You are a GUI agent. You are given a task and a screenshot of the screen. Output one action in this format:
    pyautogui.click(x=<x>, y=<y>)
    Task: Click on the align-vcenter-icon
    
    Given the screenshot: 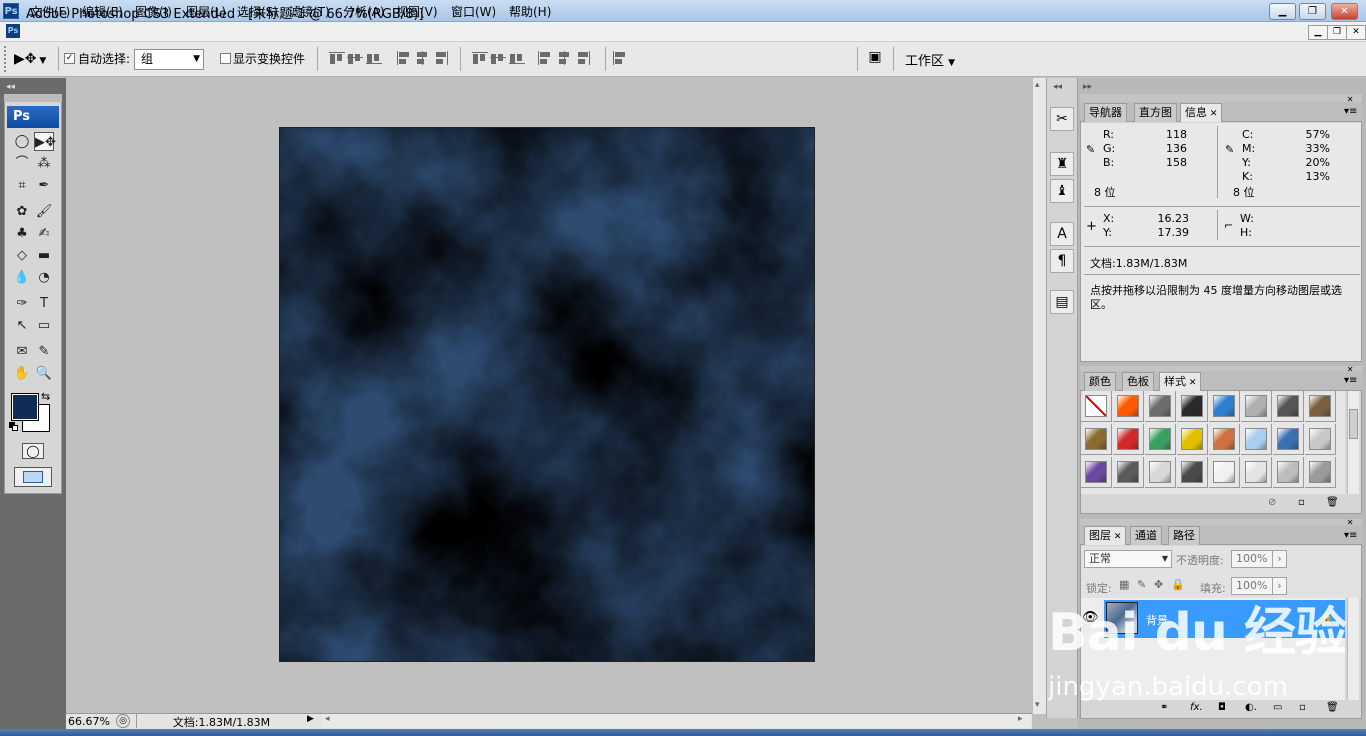 What is the action you would take?
    pyautogui.click(x=355, y=58)
    